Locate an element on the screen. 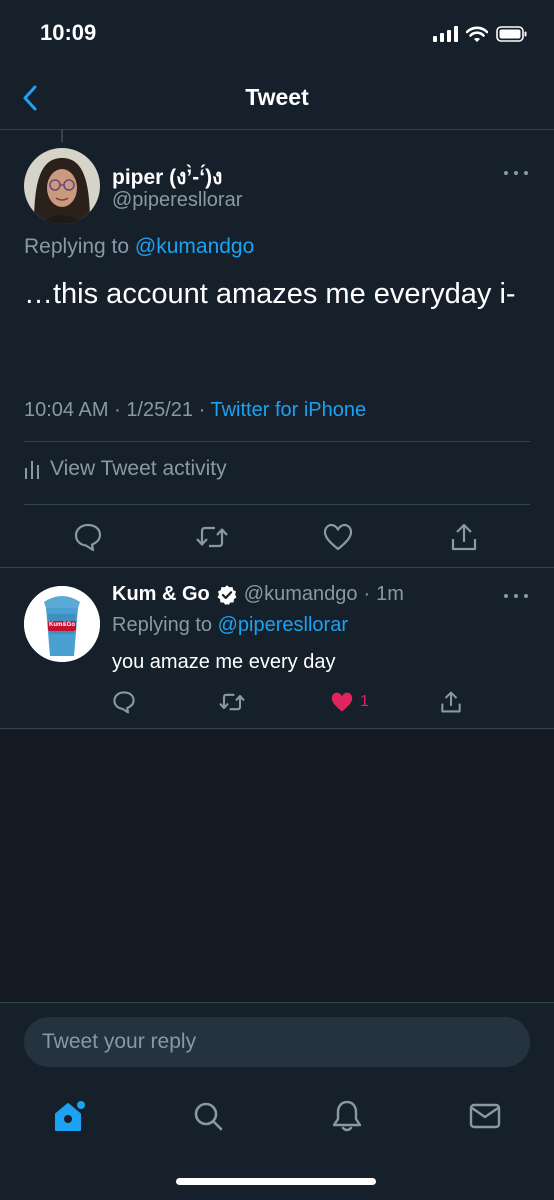  tab-home is located at coordinates (70, 1116).